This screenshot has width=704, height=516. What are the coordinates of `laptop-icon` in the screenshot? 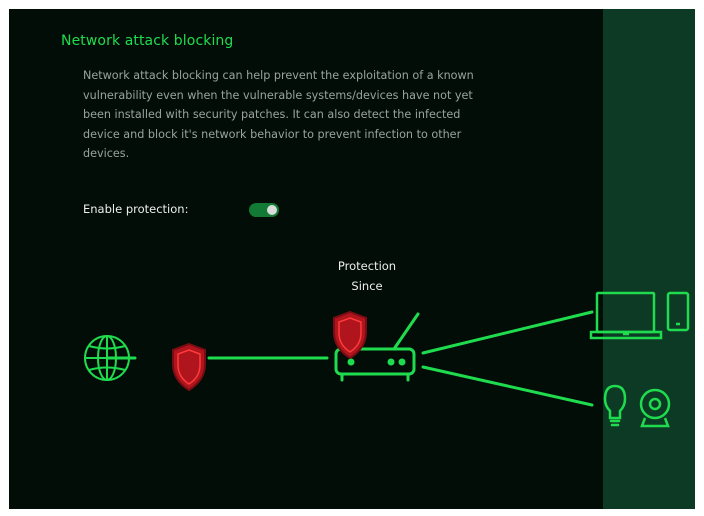 It's located at (626, 315).